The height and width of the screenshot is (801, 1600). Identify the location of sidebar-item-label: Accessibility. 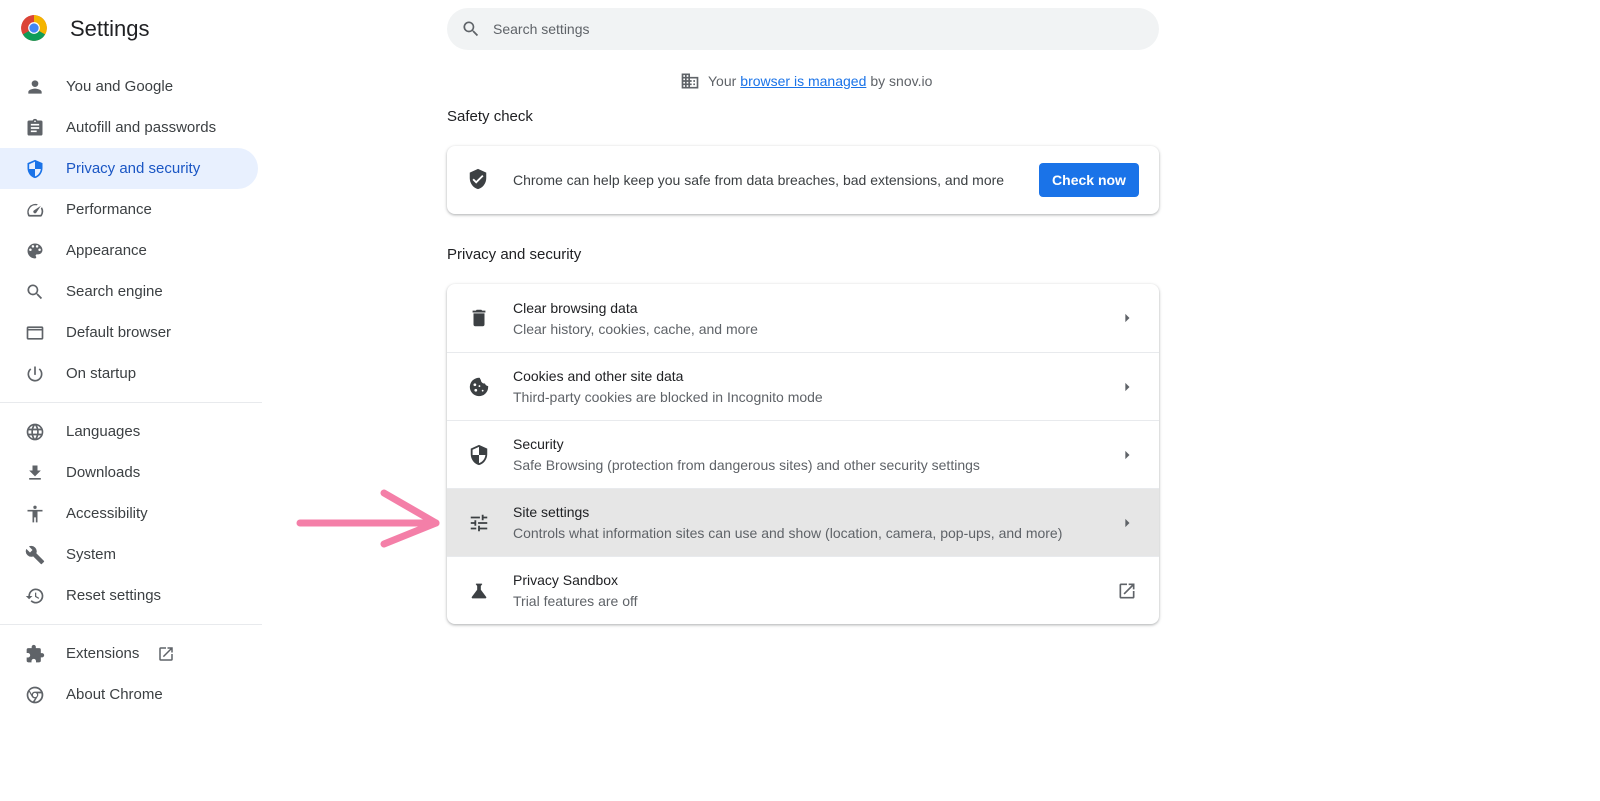
(107, 513).